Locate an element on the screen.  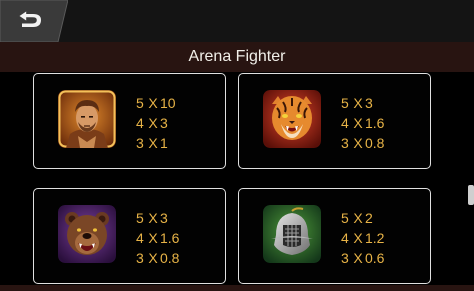
paytable-card-helmet: 5X2 4 X 1.2 3 X 0.6 is located at coordinates (334, 236).